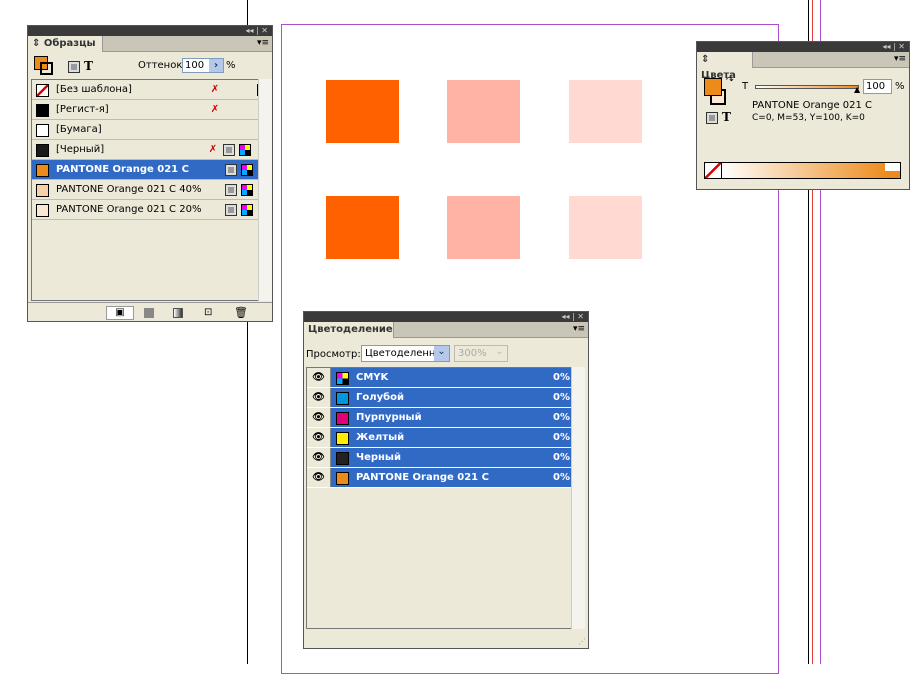  Describe the element at coordinates (439, 378) in the screenshot. I see `separation-row: 👁 CMYK 0%` at that location.